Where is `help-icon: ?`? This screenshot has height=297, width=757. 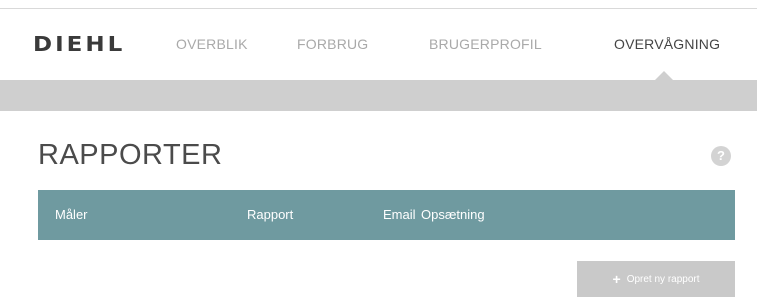
help-icon: ? is located at coordinates (721, 156).